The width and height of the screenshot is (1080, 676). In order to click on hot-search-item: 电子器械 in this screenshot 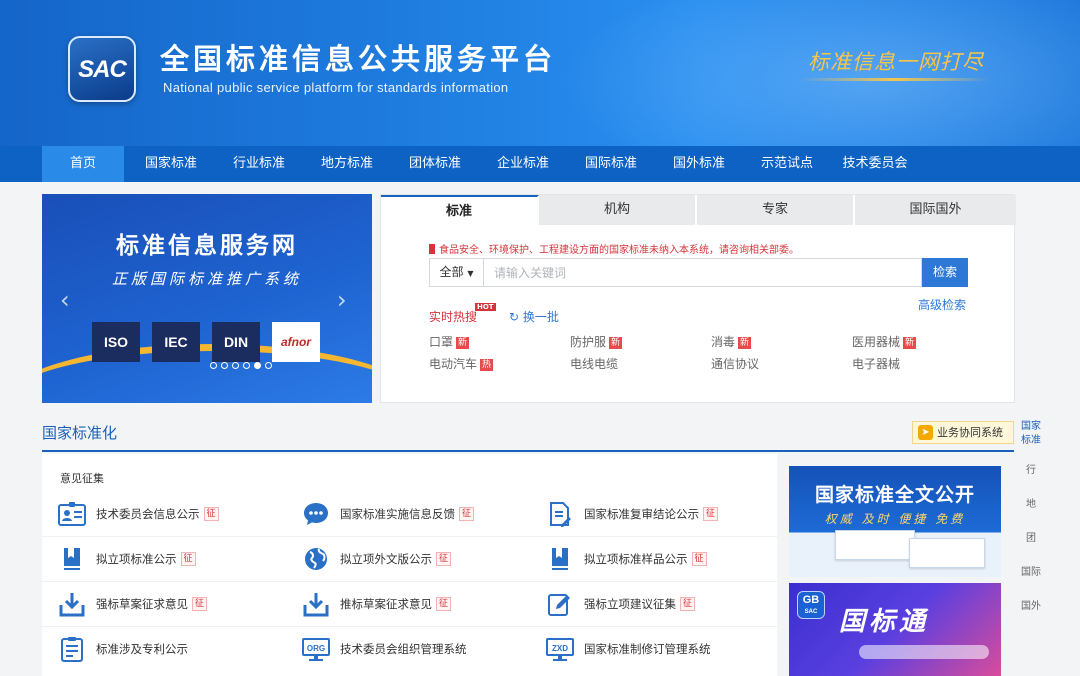, I will do `click(876, 363)`.